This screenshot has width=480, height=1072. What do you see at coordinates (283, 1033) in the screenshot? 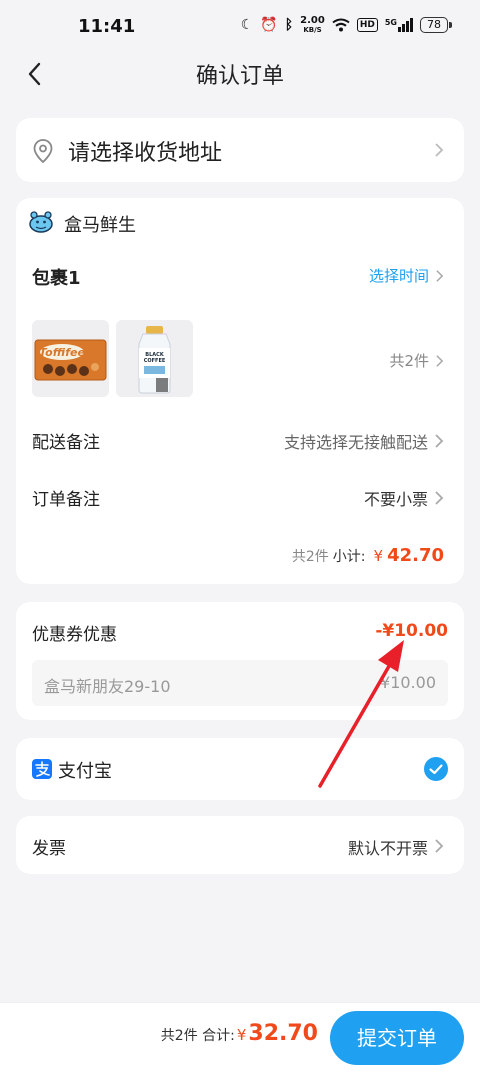
I see `total-amount: 32.70` at bounding box center [283, 1033].